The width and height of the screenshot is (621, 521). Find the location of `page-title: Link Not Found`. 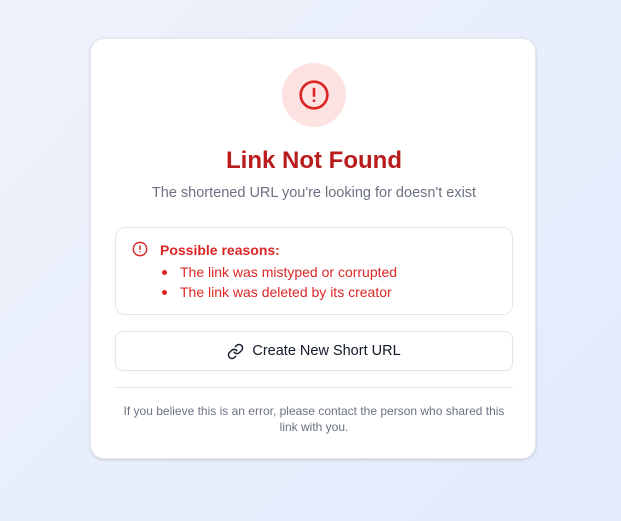

page-title: Link Not Found is located at coordinates (314, 160).